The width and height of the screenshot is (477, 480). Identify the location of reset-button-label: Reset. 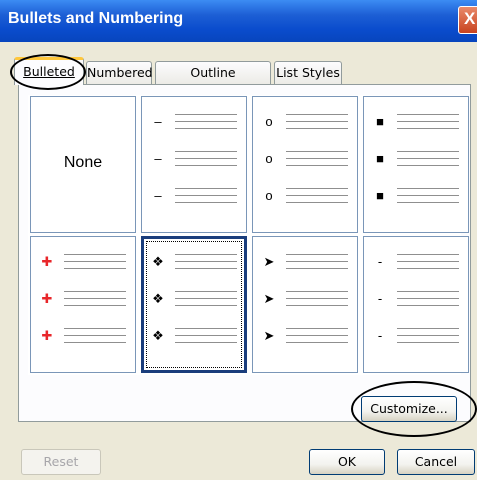
(61, 461).